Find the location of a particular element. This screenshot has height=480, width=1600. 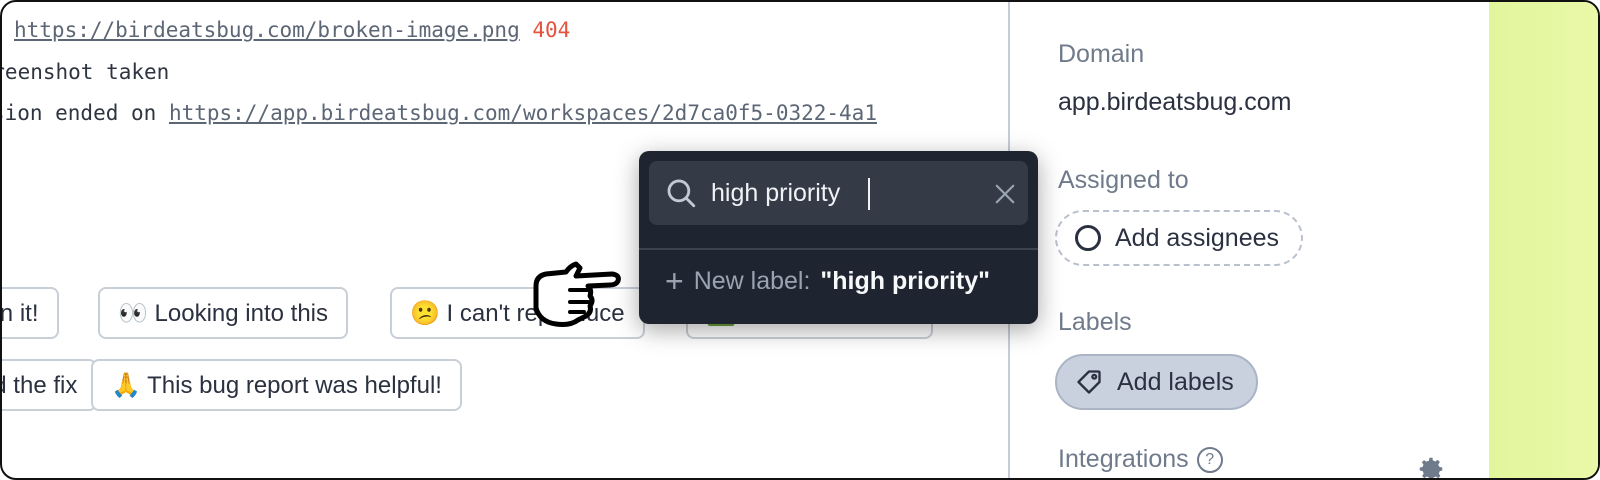

domain-value: app.birdeatsbug.com is located at coordinates (1175, 102).